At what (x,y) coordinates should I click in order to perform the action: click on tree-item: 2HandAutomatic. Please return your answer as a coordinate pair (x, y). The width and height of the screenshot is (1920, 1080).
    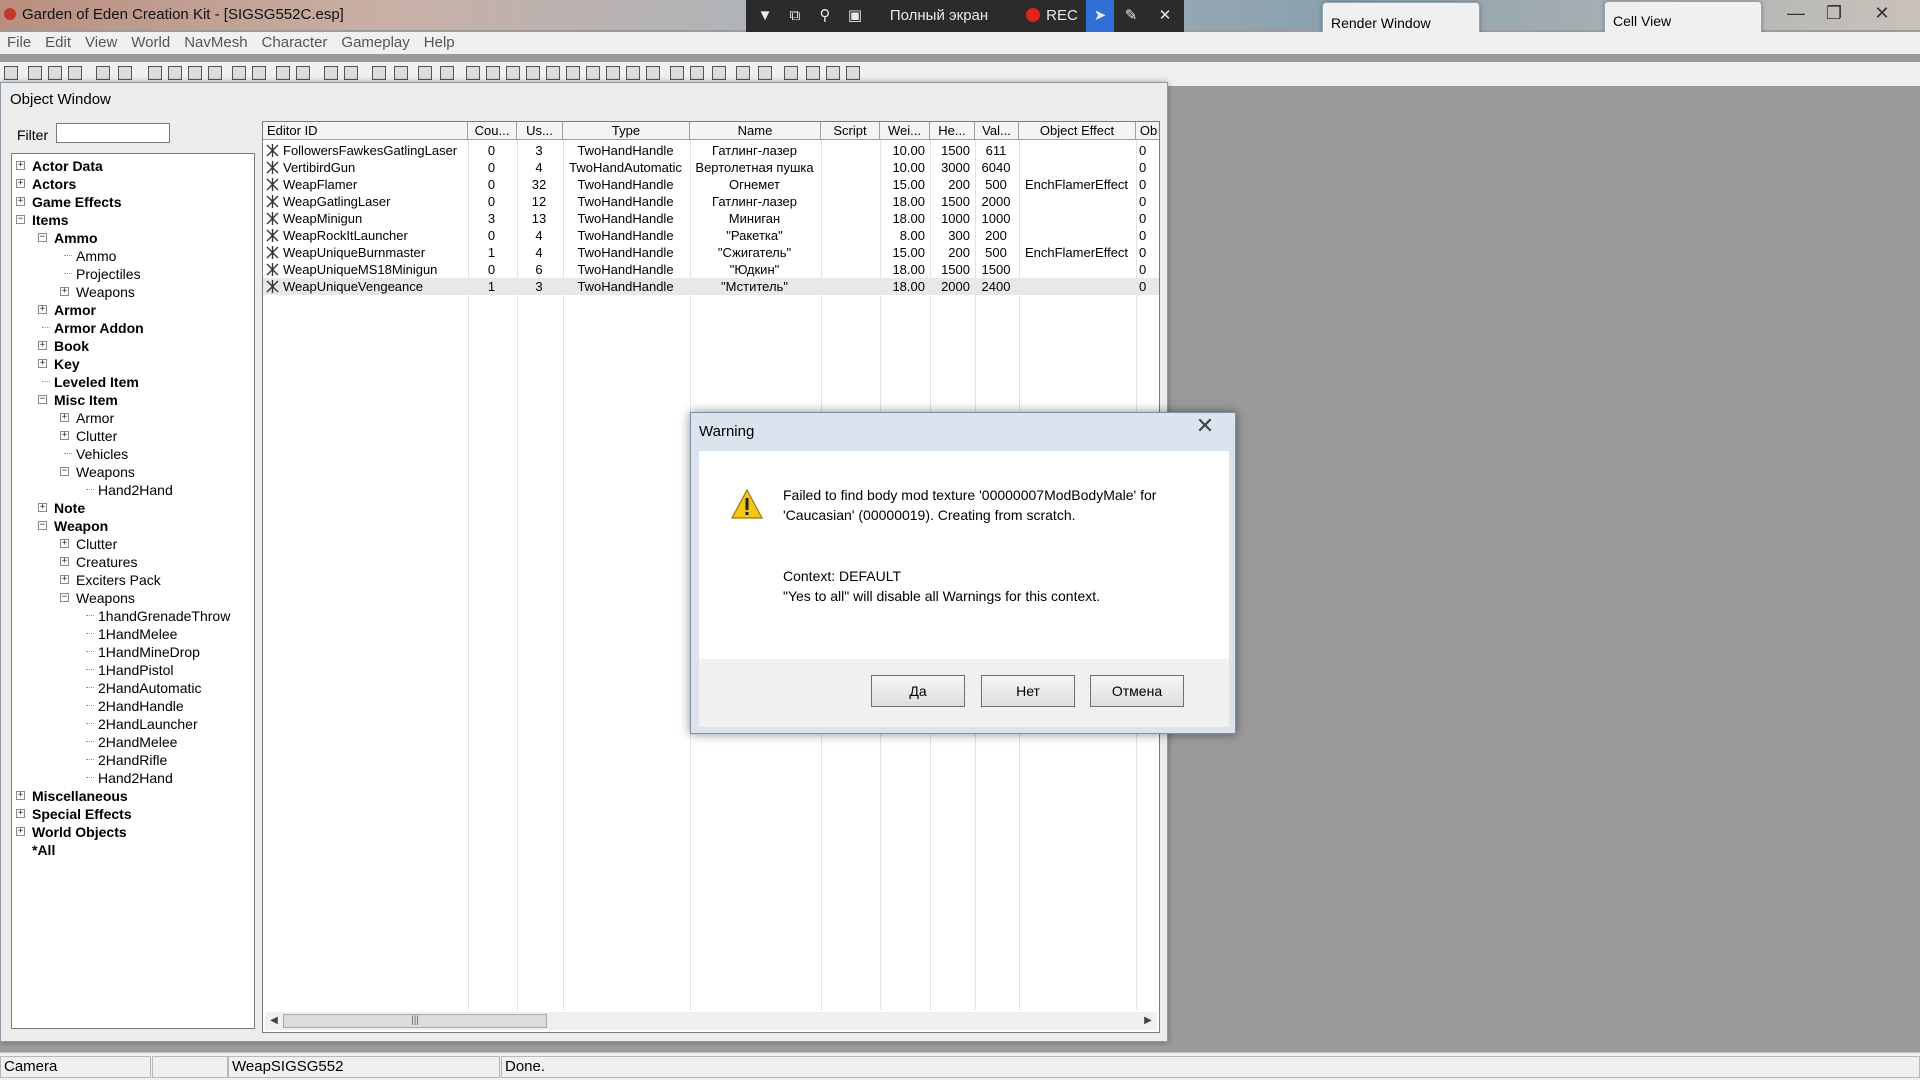
    Looking at the image, I should click on (150, 688).